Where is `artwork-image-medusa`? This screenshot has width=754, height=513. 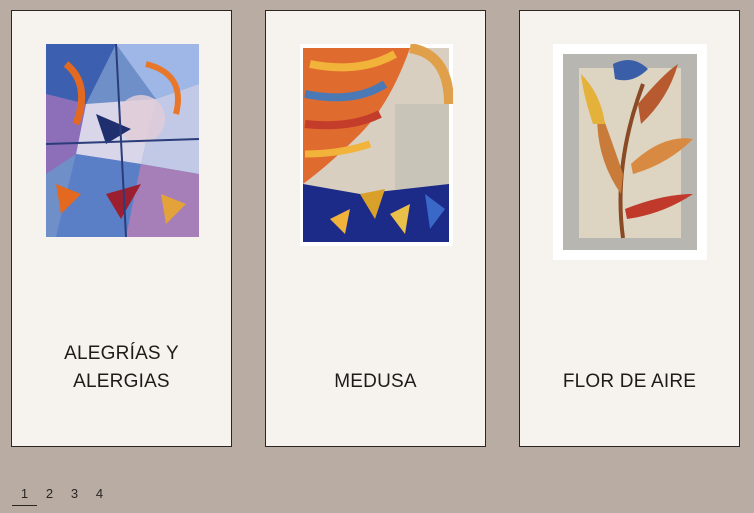 artwork-image-medusa is located at coordinates (376, 145).